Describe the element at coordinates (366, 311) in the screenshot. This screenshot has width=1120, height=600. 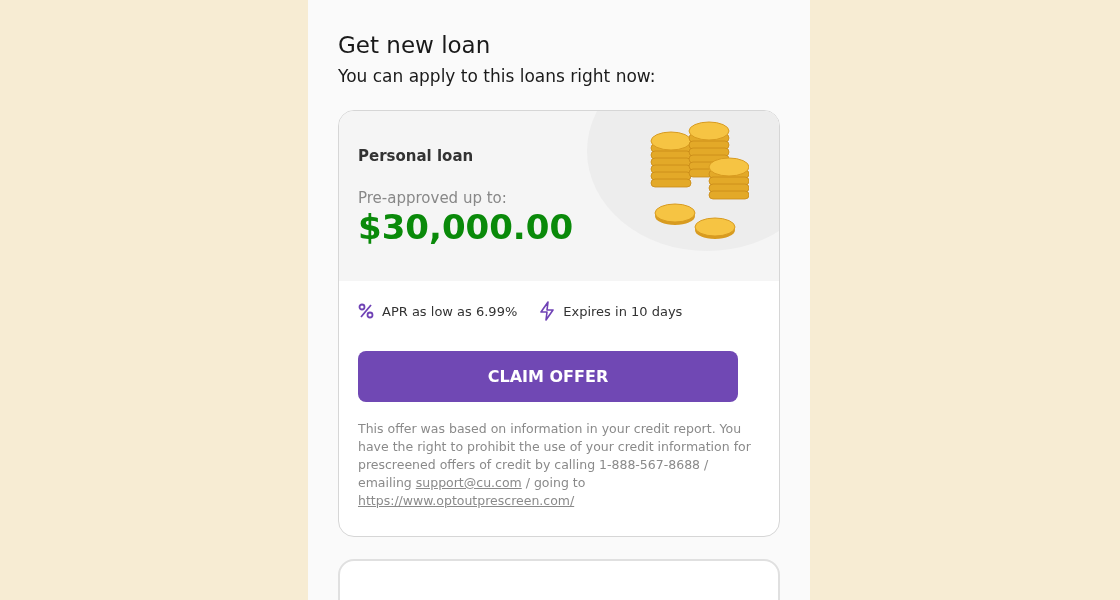
I see `percent-icon` at that location.